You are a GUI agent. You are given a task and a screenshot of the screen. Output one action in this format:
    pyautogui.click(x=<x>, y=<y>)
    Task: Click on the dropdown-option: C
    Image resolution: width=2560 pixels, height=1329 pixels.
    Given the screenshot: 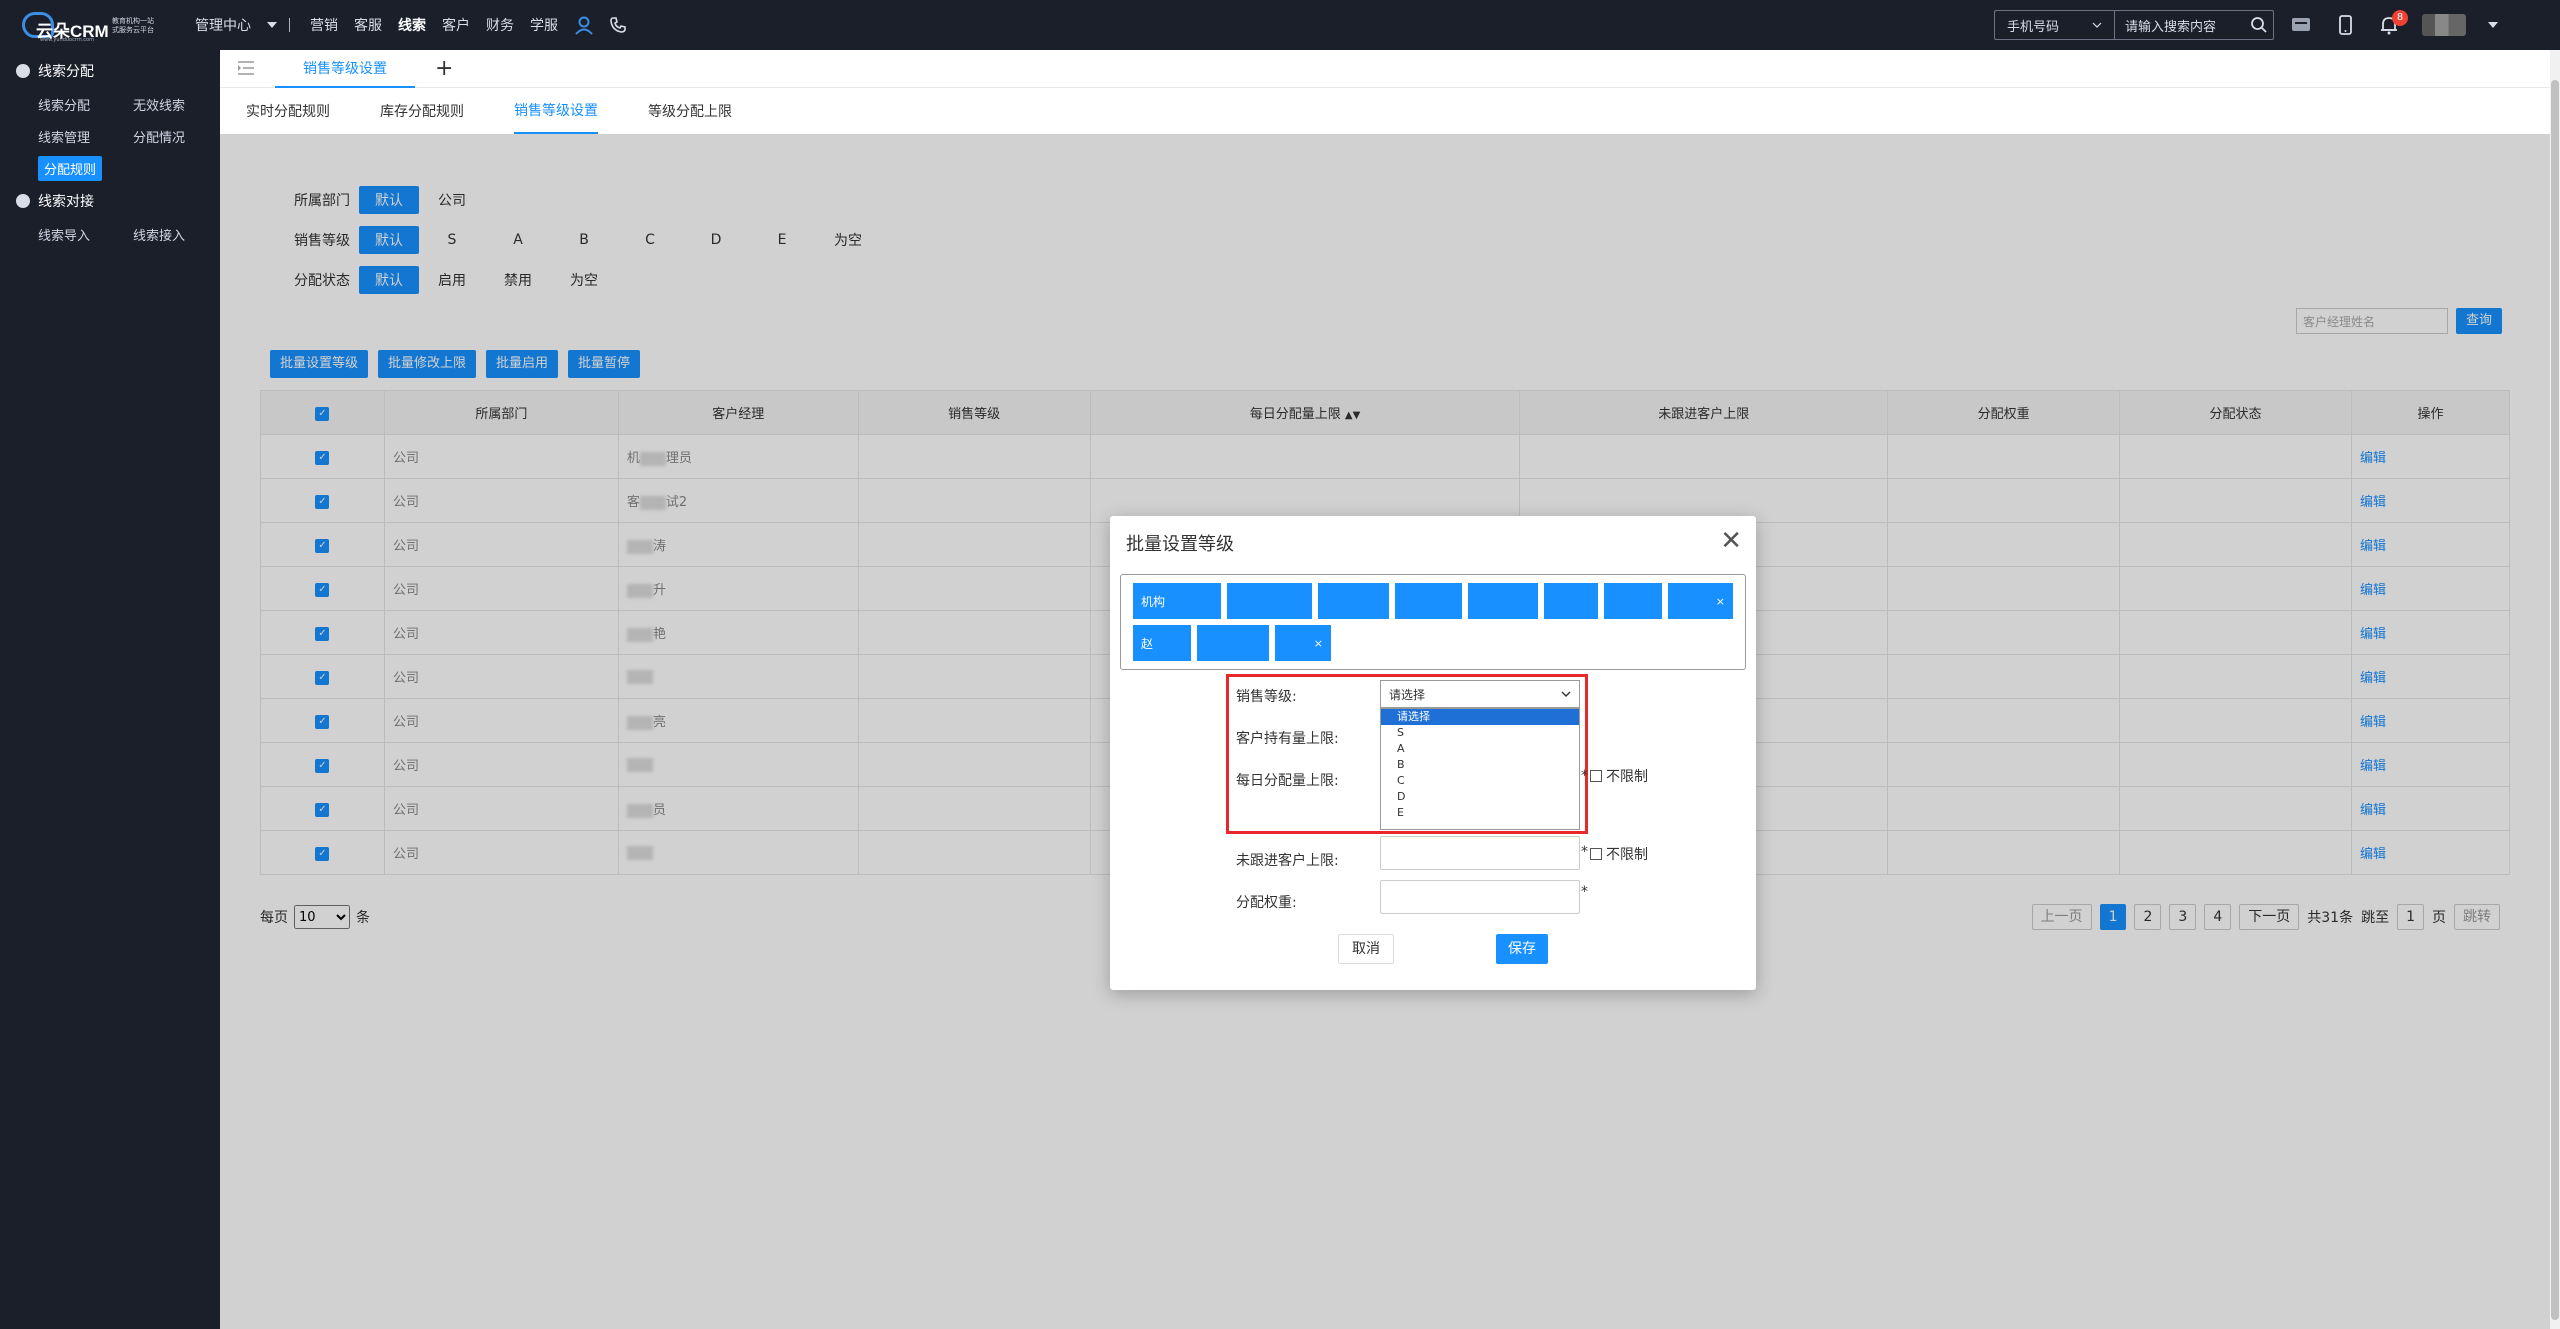 What is the action you would take?
    pyautogui.click(x=1480, y=781)
    